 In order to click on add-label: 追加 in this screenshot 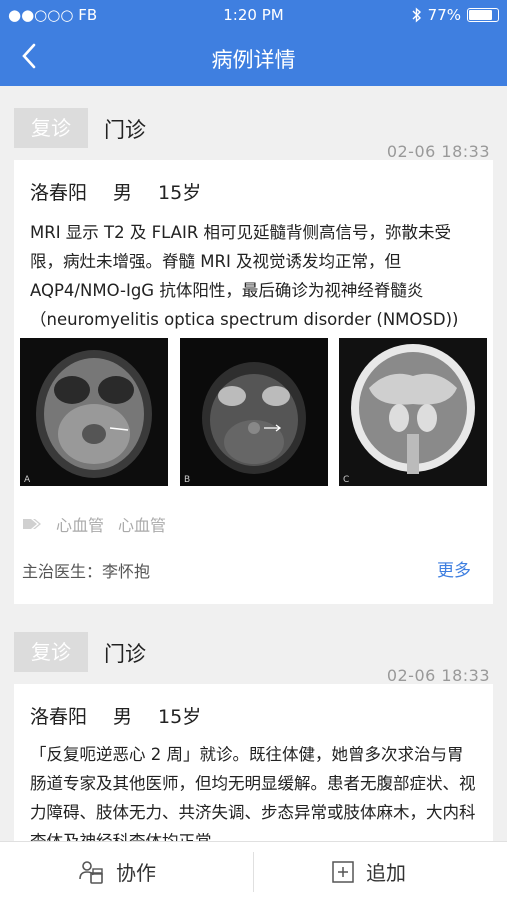, I will do `click(386, 873)`.